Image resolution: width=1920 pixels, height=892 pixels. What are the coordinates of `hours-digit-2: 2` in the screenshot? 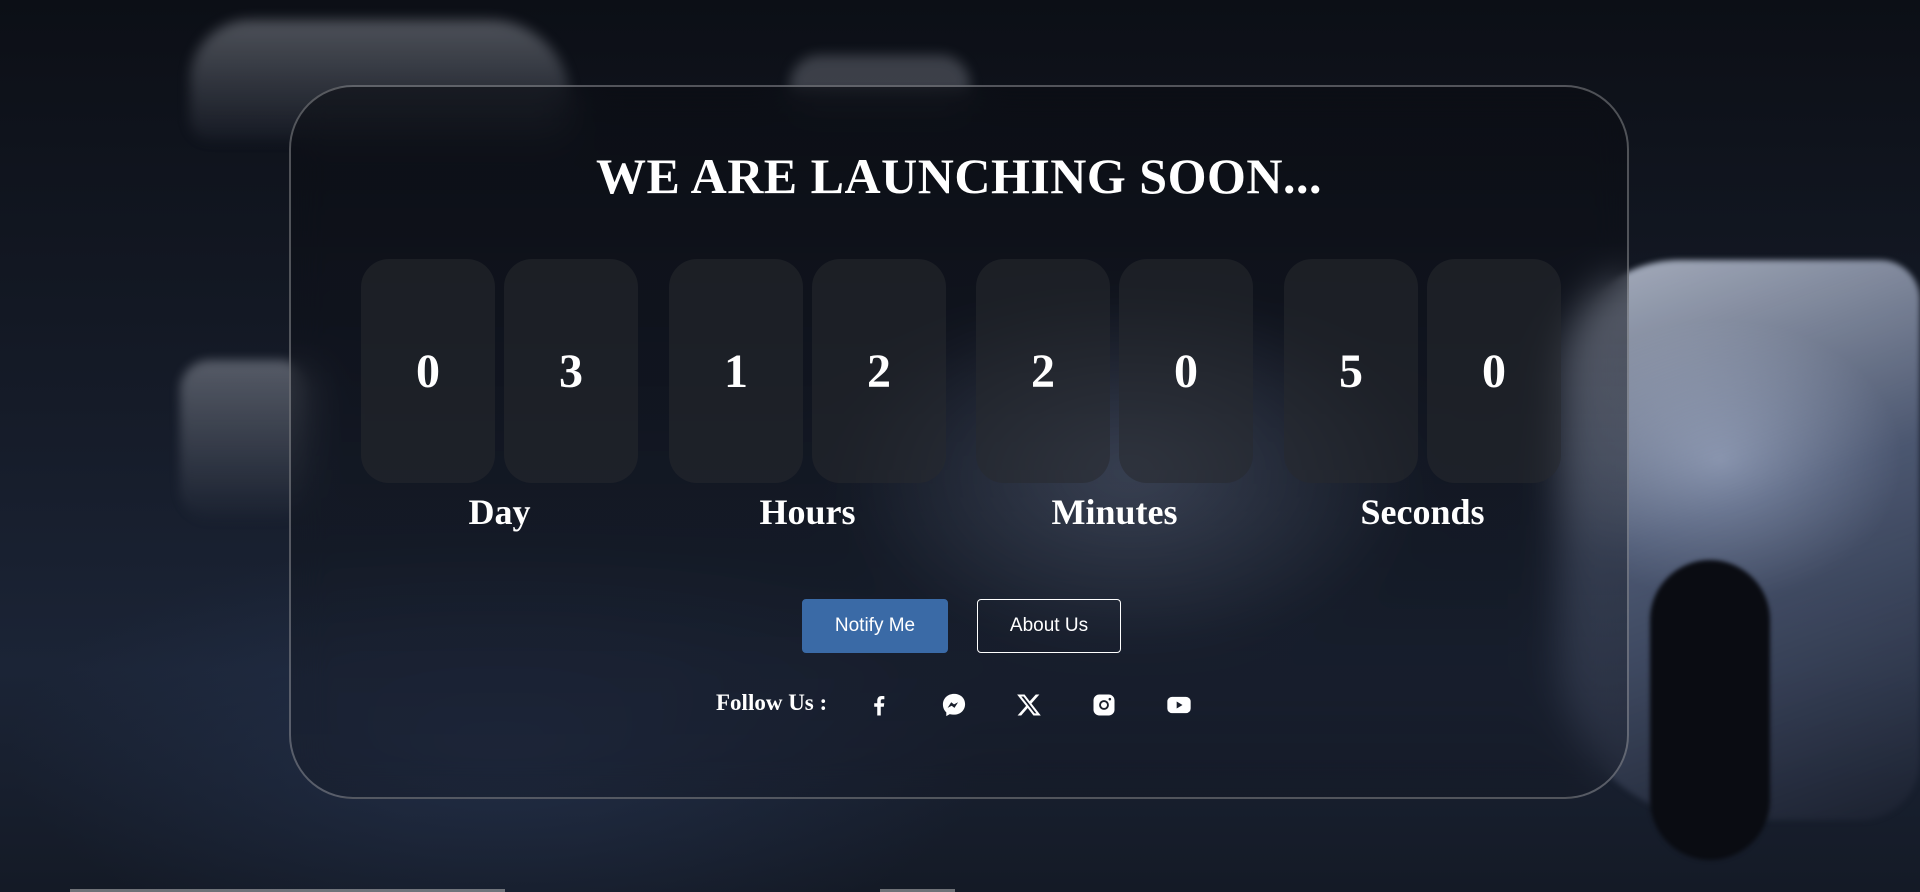 It's located at (879, 371).